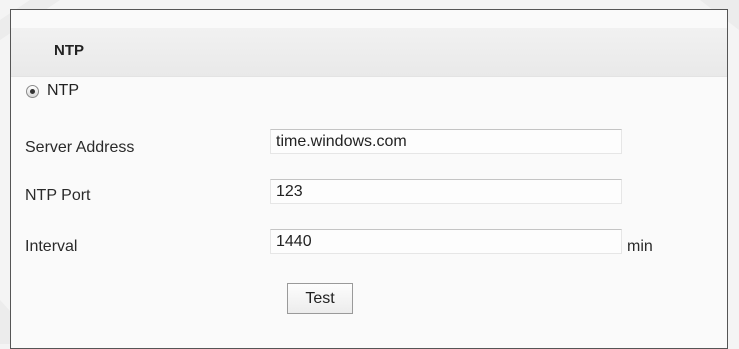  What do you see at coordinates (80, 147) in the screenshot?
I see `server-address-label: Server Address` at bounding box center [80, 147].